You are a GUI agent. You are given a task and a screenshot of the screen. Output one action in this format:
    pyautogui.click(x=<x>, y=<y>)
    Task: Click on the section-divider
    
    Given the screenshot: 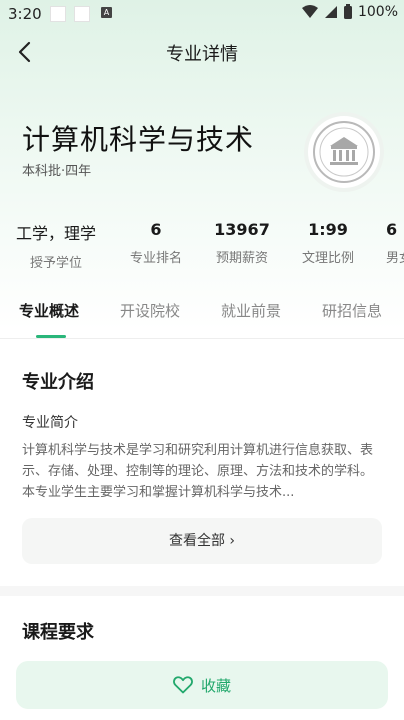 What is the action you would take?
    pyautogui.click(x=202, y=591)
    